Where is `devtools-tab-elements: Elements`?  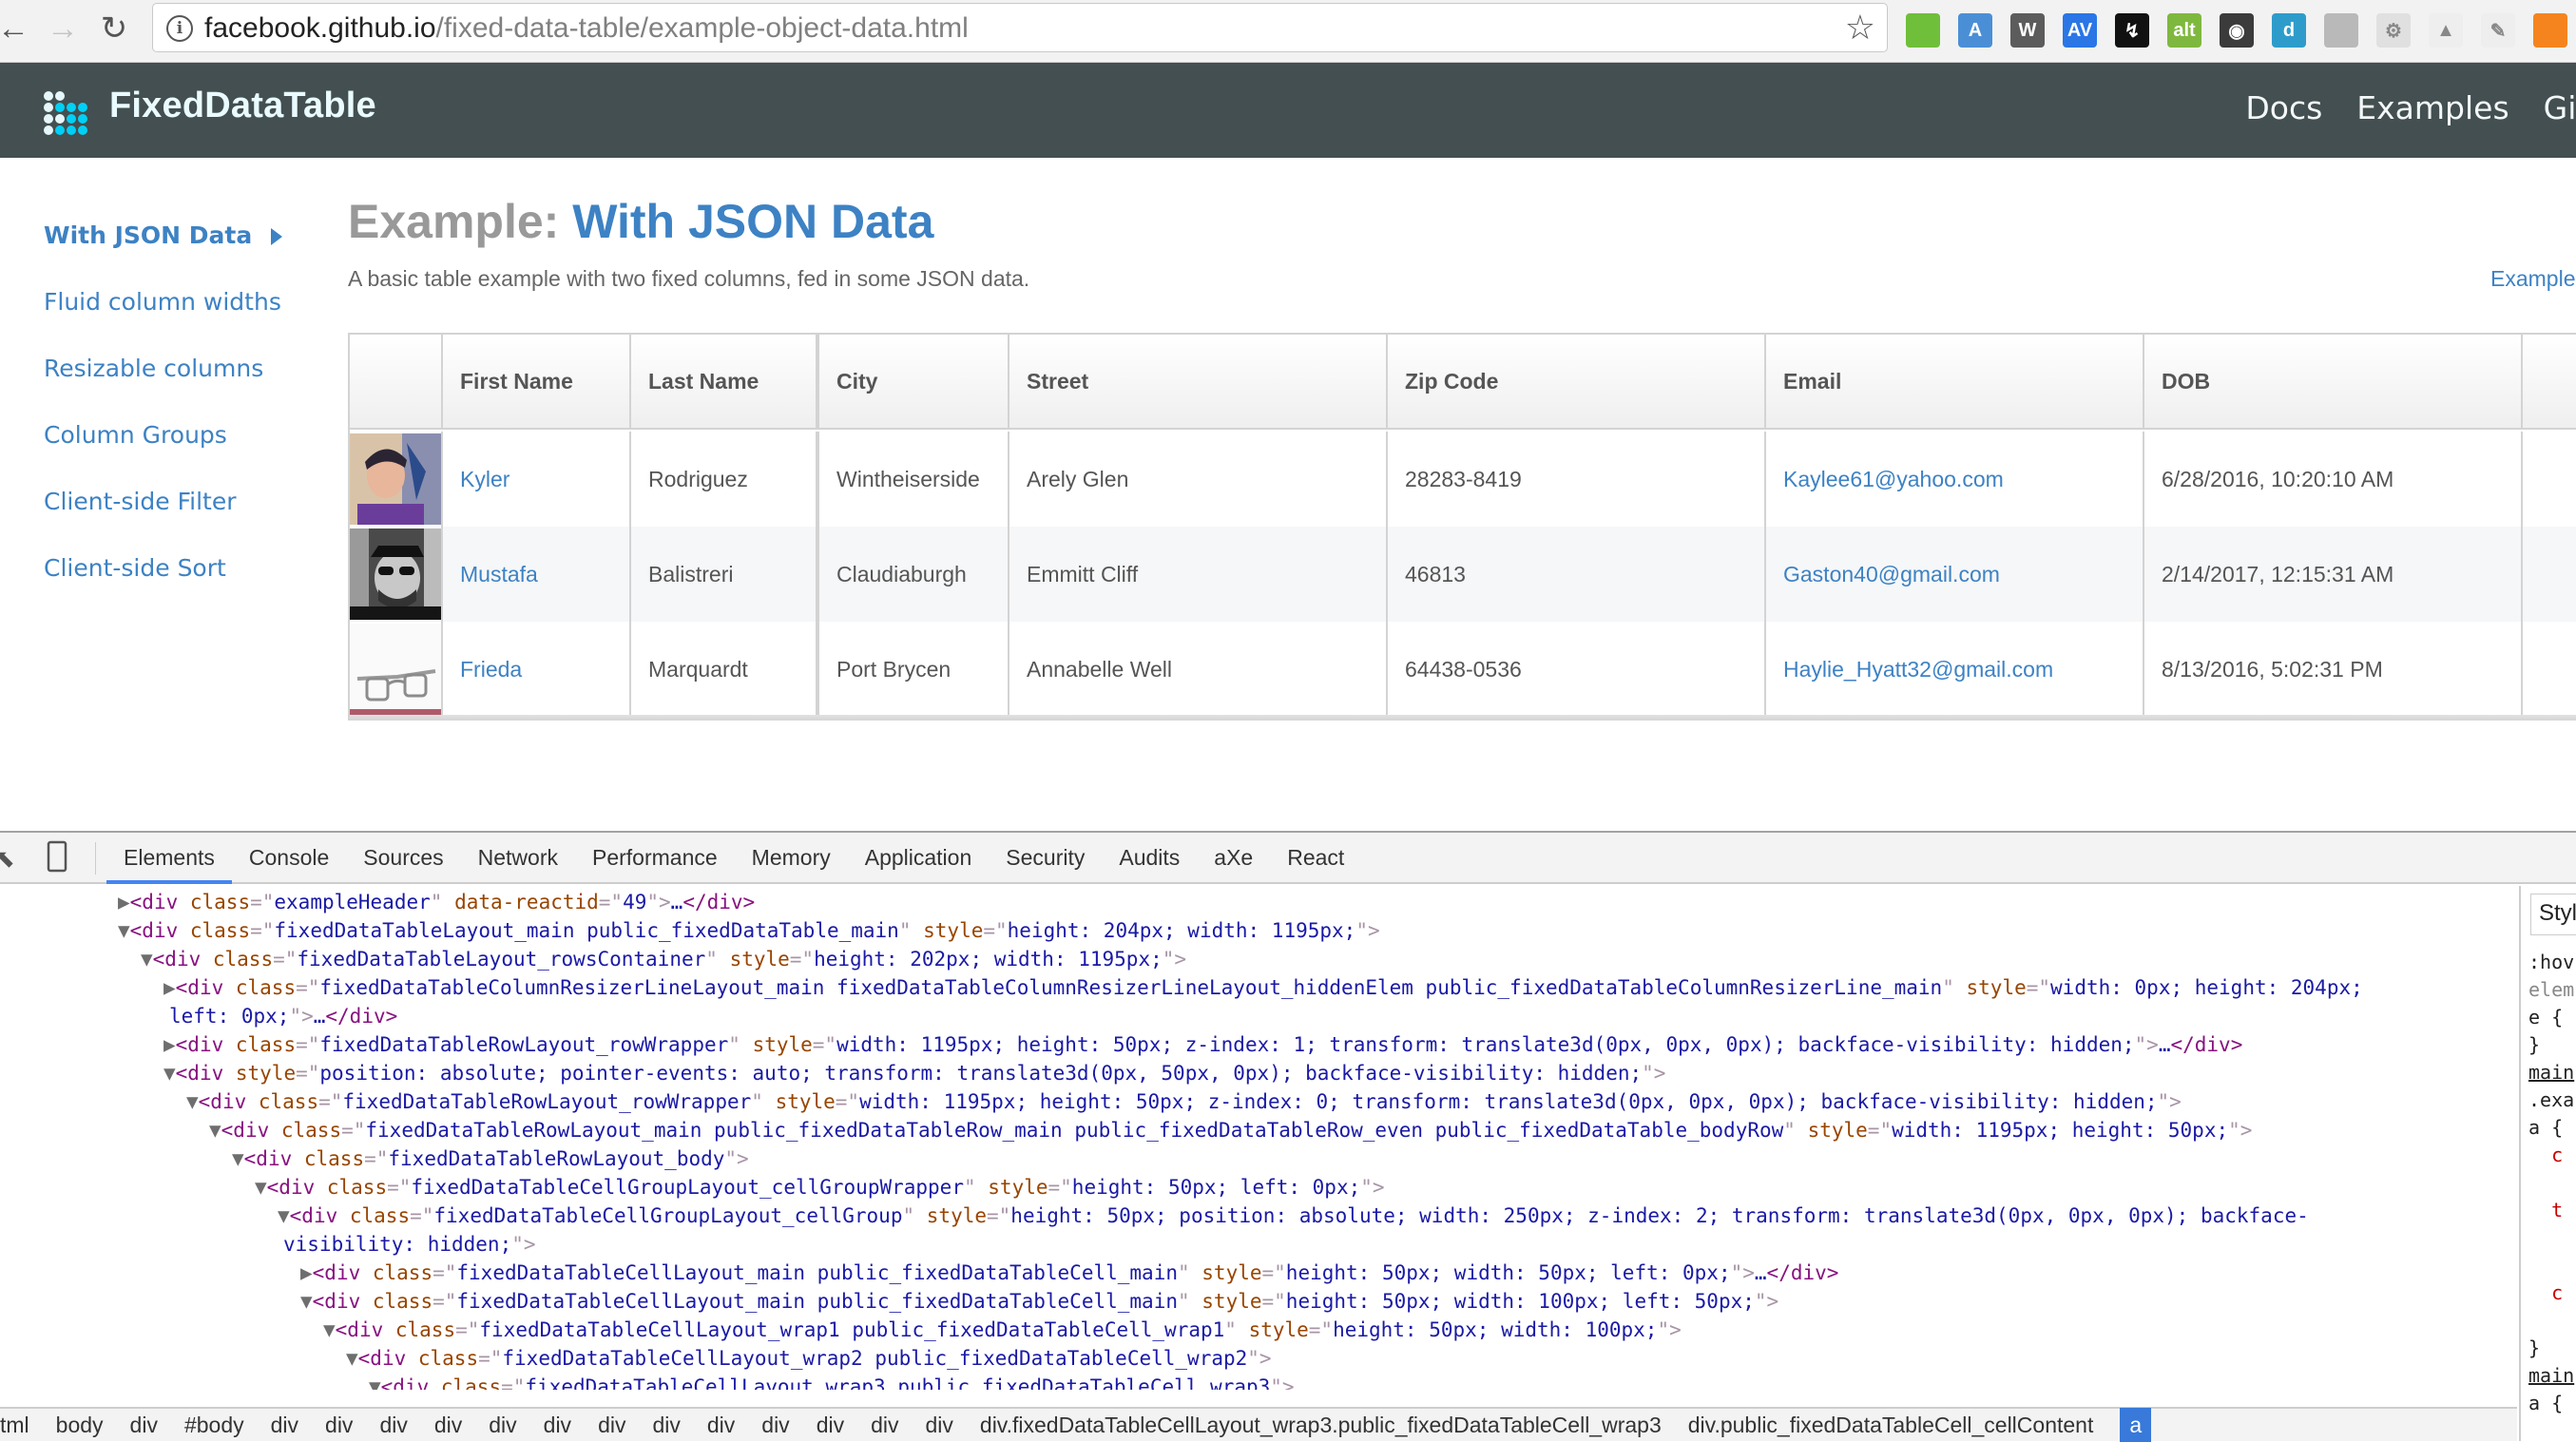 devtools-tab-elements: Elements is located at coordinates (169, 858).